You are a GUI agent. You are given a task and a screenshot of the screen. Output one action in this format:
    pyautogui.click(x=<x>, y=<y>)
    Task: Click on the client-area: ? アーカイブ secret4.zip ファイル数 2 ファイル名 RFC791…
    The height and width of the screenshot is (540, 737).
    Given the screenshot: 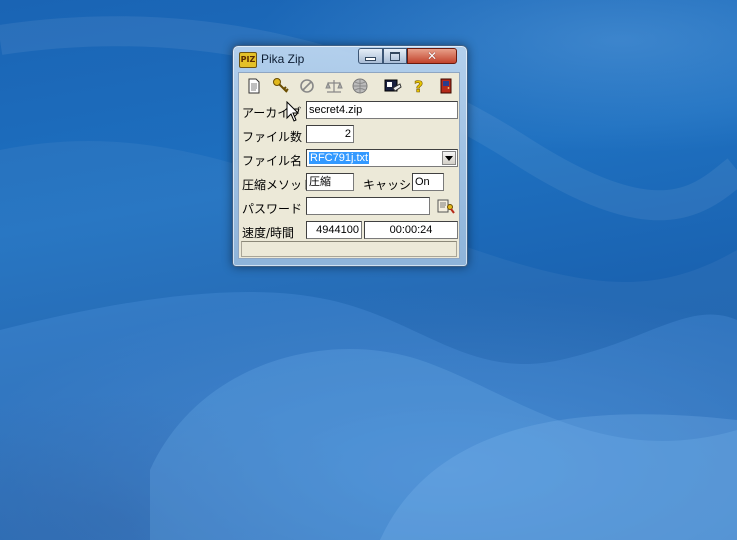 What is the action you would take?
    pyautogui.click(x=349, y=165)
    